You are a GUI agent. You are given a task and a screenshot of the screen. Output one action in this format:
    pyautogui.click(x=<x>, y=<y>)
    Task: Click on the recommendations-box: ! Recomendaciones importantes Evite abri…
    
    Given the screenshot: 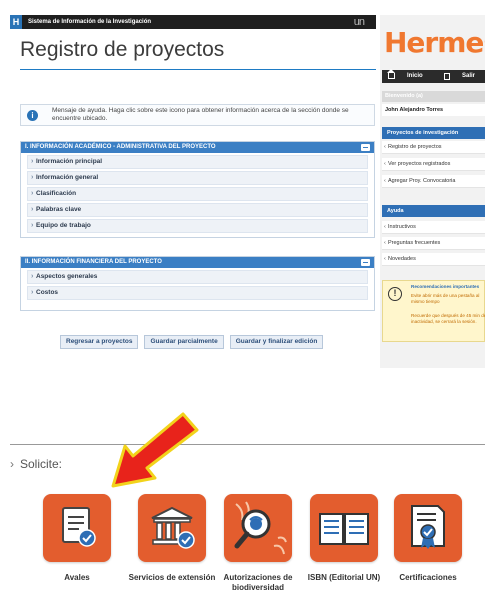 What is the action you would take?
    pyautogui.click(x=433, y=311)
    